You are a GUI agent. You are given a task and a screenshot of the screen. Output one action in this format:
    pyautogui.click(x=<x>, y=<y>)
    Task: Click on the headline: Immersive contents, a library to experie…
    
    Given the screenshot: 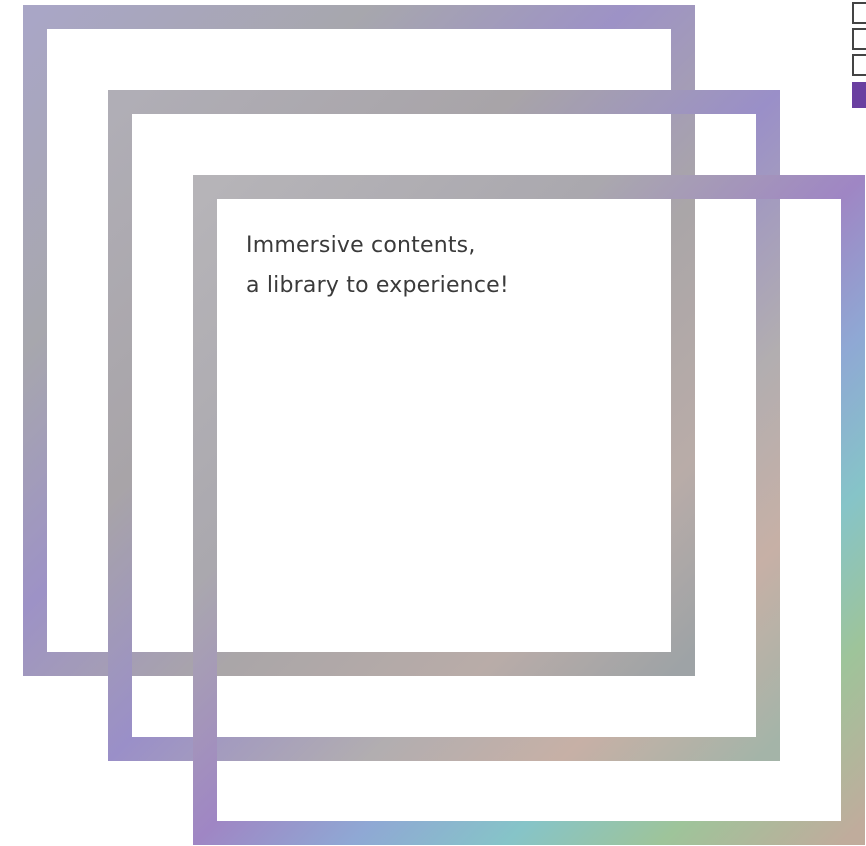 What is the action you would take?
    pyautogui.click(x=456, y=266)
    